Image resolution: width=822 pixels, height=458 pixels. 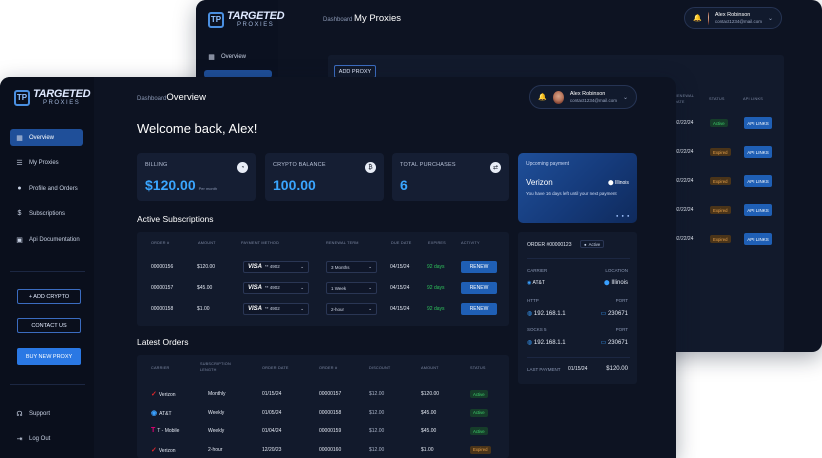 What do you see at coordinates (351, 288) in the screenshot?
I see `renewal-term-select: 1 Week ⌄` at bounding box center [351, 288].